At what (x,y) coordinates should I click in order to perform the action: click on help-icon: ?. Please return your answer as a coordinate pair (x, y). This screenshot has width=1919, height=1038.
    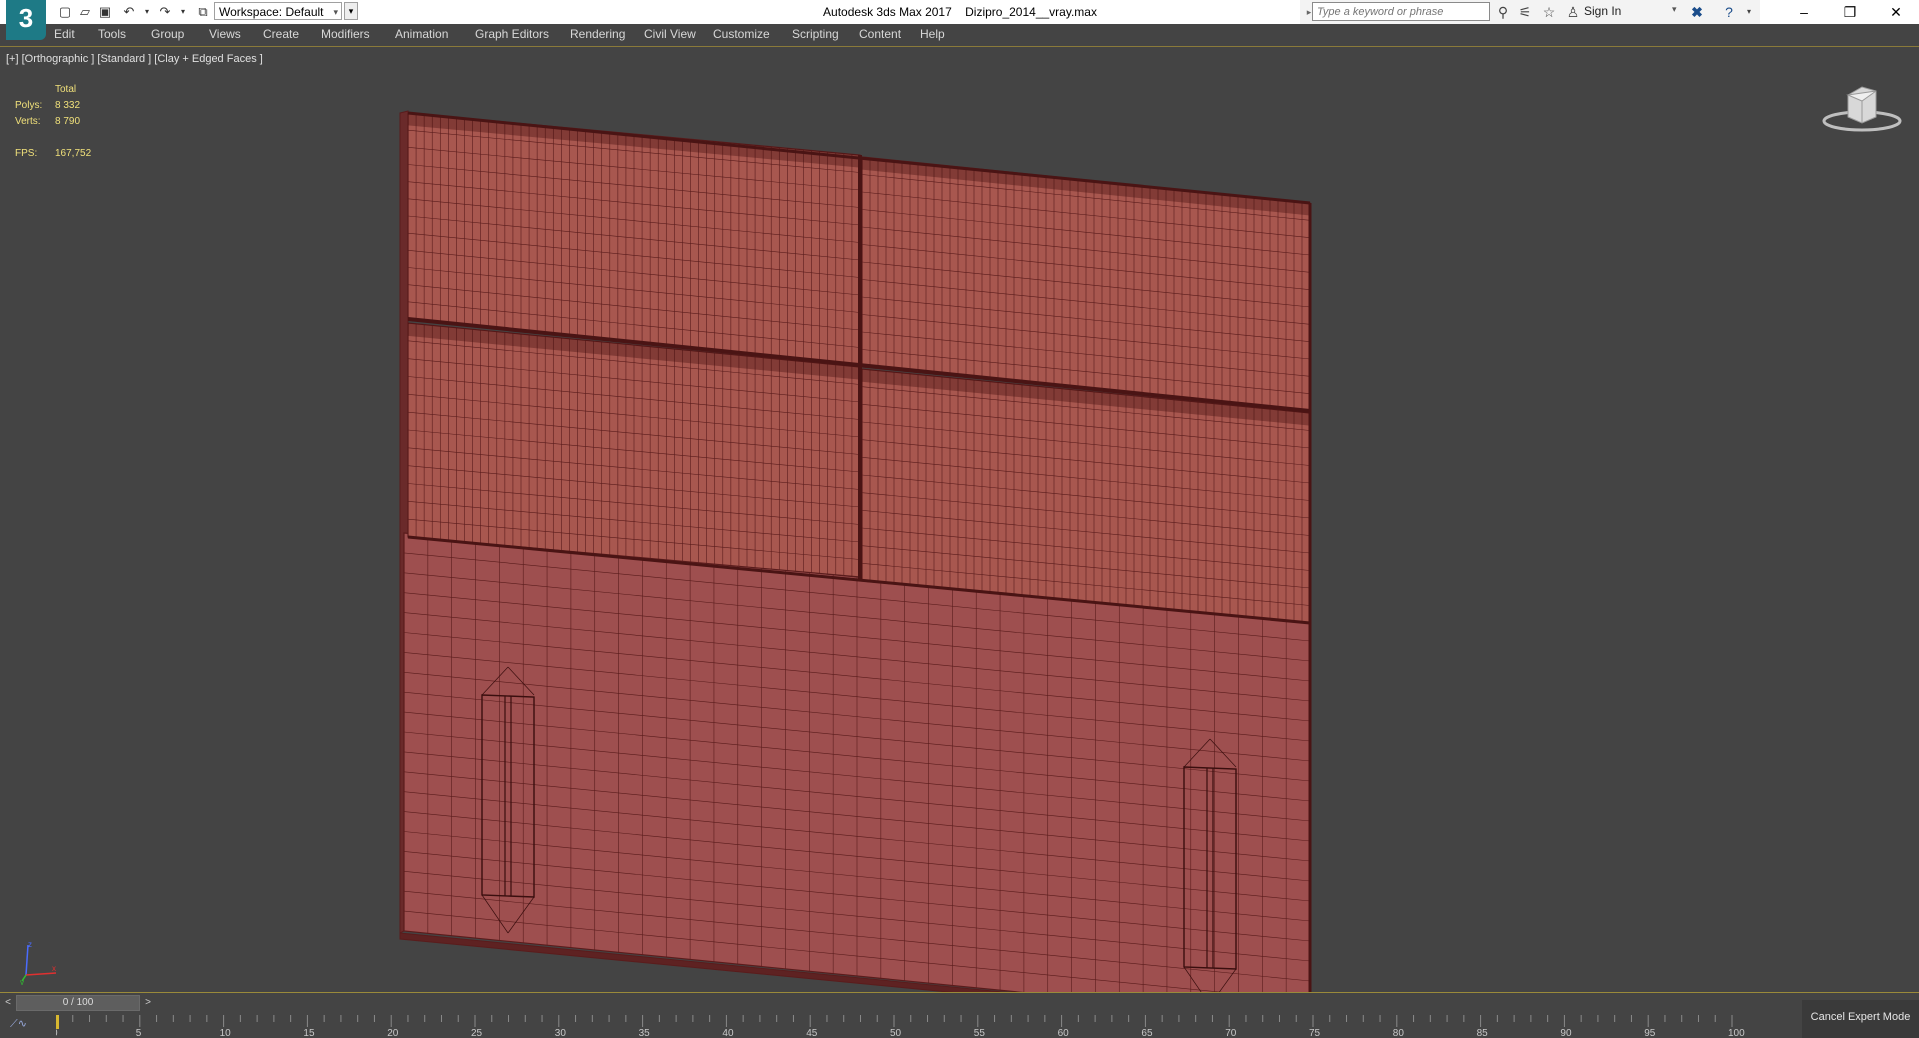
    Looking at the image, I should click on (1729, 12).